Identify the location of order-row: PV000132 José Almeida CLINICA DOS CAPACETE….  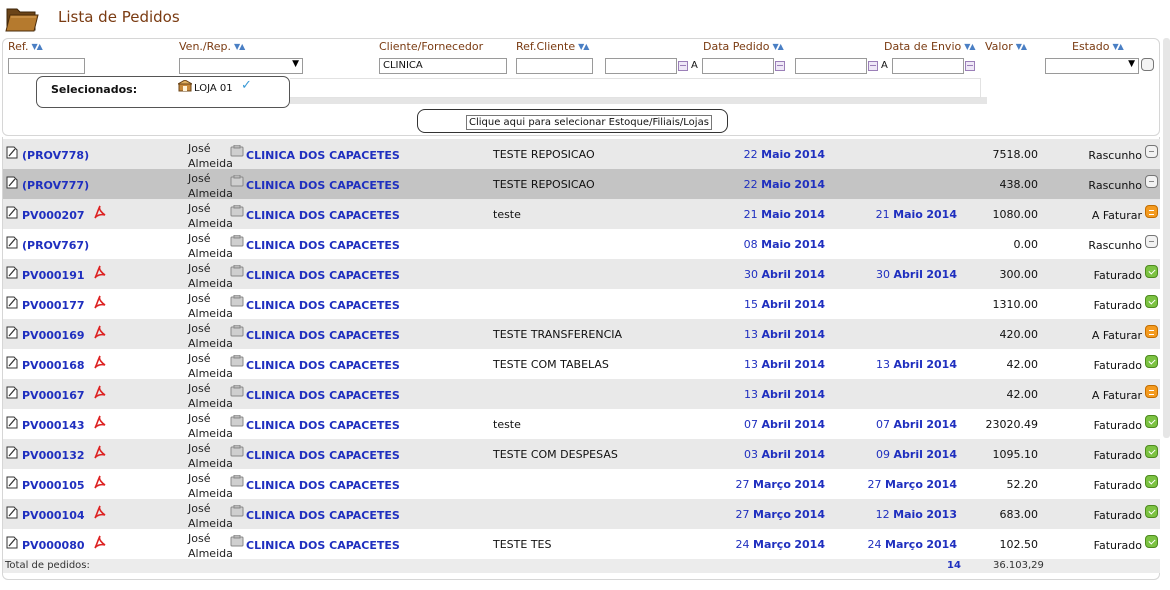
(581, 454).